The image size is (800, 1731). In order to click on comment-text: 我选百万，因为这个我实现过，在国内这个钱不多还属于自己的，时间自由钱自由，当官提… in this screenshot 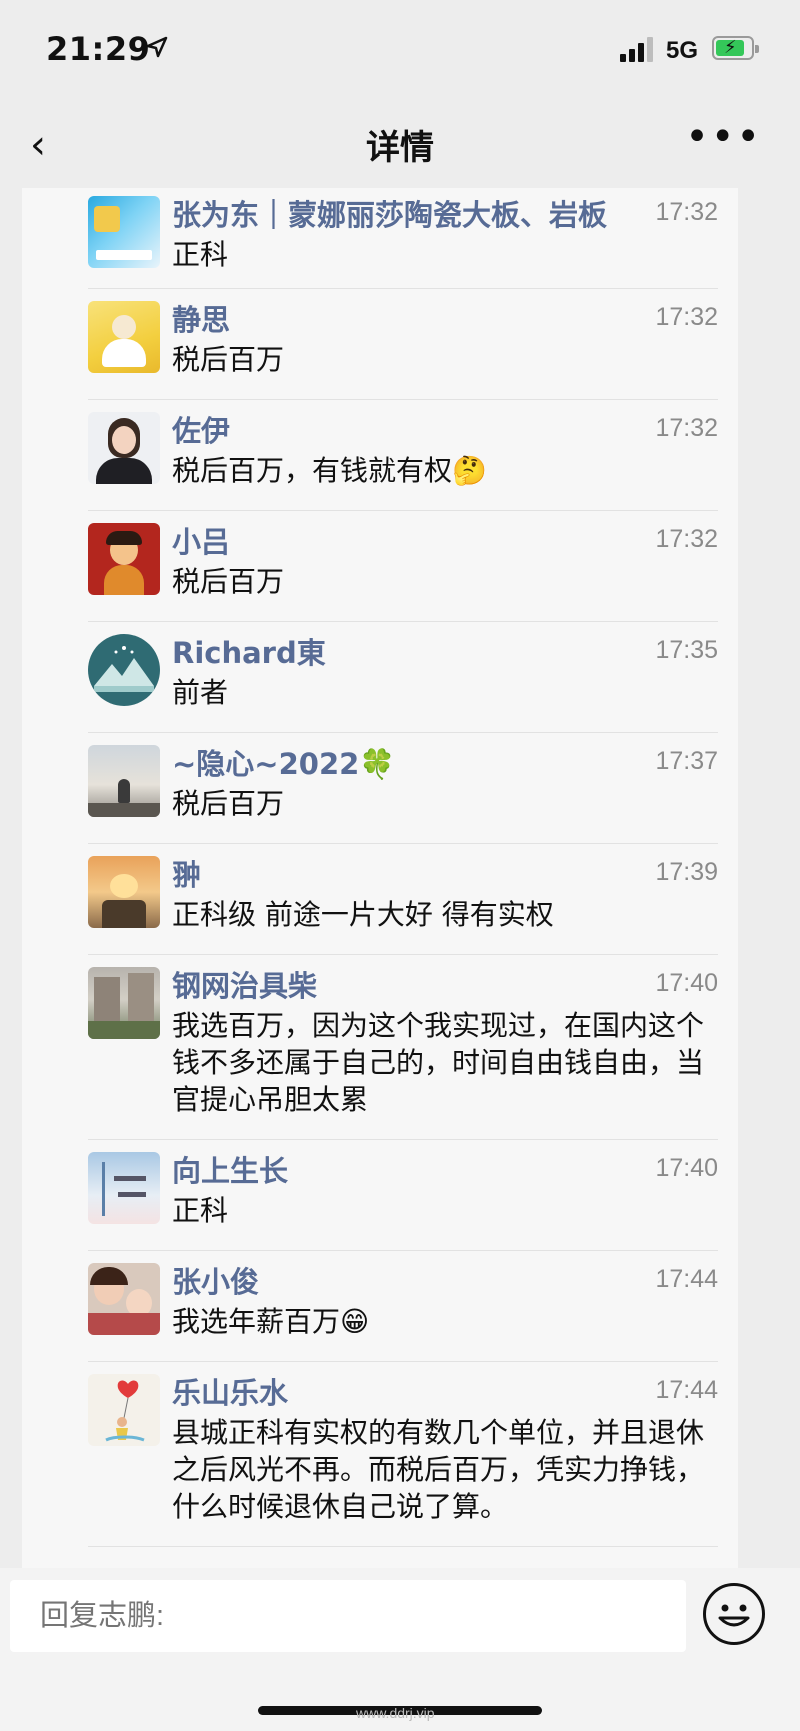, I will do `click(438, 1062)`.